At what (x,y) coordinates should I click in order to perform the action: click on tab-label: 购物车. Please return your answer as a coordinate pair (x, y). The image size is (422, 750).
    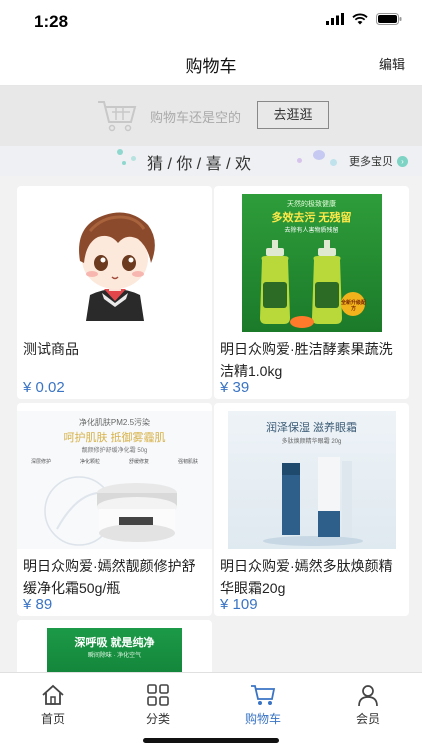
    Looking at the image, I should click on (262, 719).